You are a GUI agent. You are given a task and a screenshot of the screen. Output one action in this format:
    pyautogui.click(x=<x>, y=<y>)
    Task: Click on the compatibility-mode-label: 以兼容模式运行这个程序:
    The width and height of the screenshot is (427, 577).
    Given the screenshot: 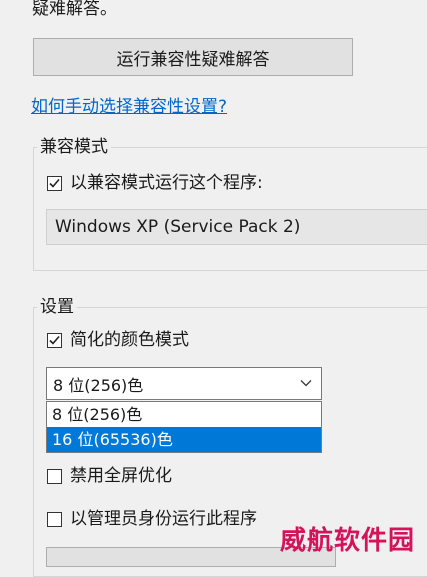 What is the action you would take?
    pyautogui.click(x=166, y=183)
    